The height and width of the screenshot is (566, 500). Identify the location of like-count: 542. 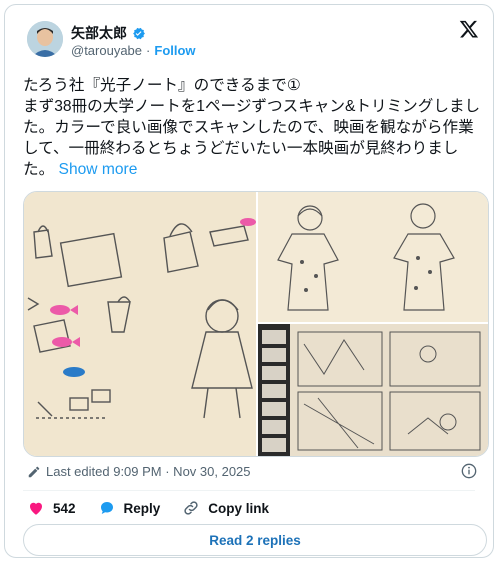
(64, 508).